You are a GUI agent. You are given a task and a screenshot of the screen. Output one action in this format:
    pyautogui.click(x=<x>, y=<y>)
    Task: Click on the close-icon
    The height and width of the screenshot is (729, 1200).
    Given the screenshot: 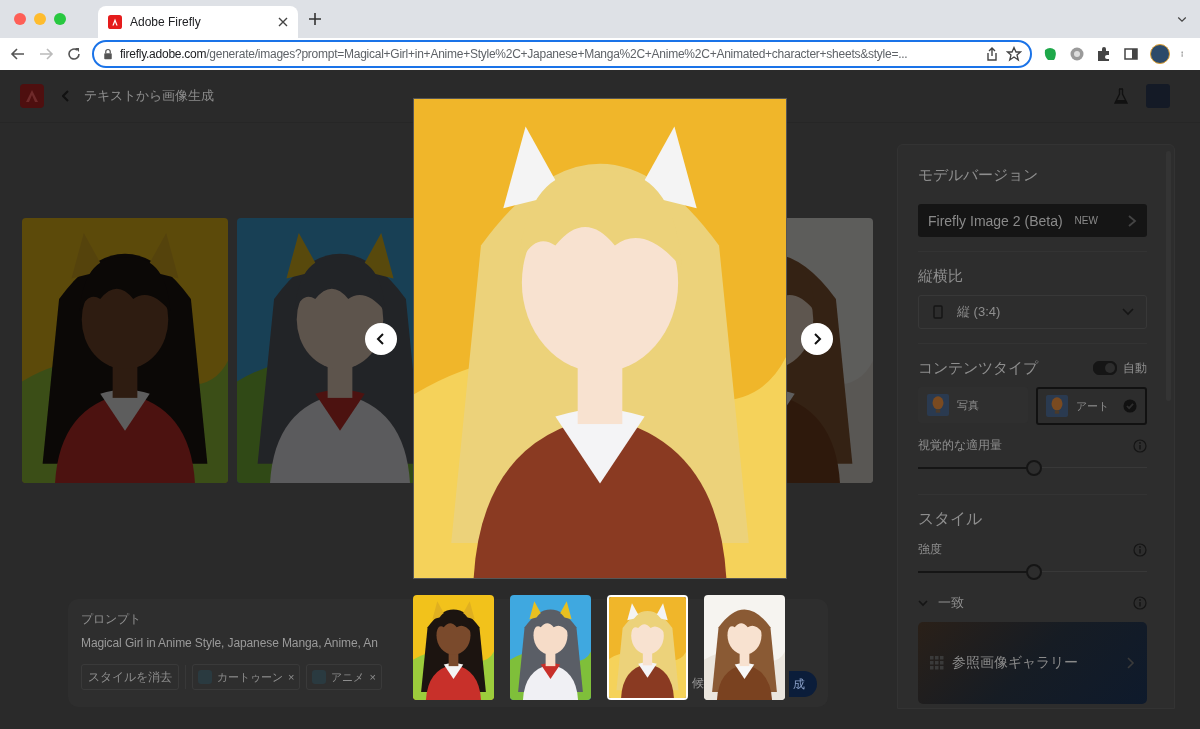 What is the action you would take?
    pyautogui.click(x=283, y=22)
    